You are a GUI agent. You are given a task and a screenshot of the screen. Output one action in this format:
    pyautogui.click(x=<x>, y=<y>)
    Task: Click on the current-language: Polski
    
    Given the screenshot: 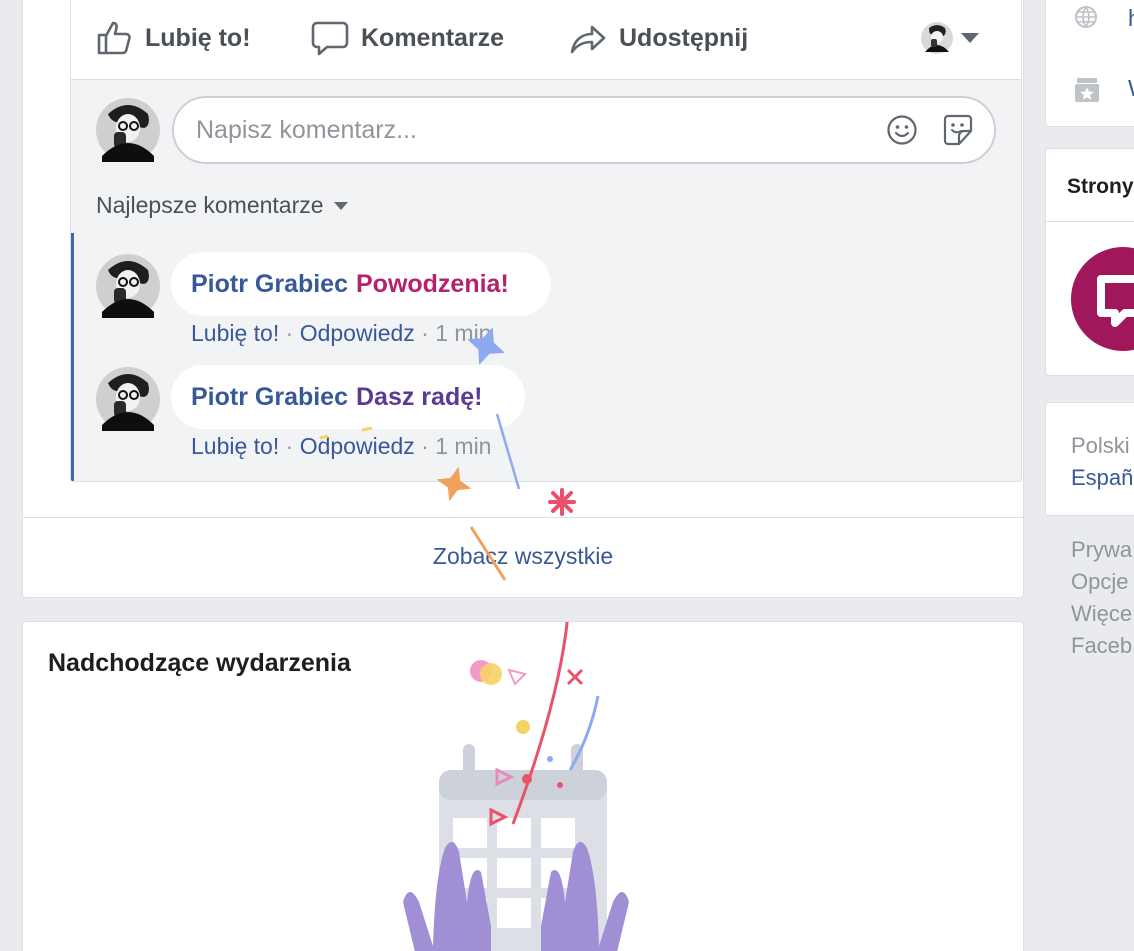 What is the action you would take?
    pyautogui.click(x=1100, y=445)
    